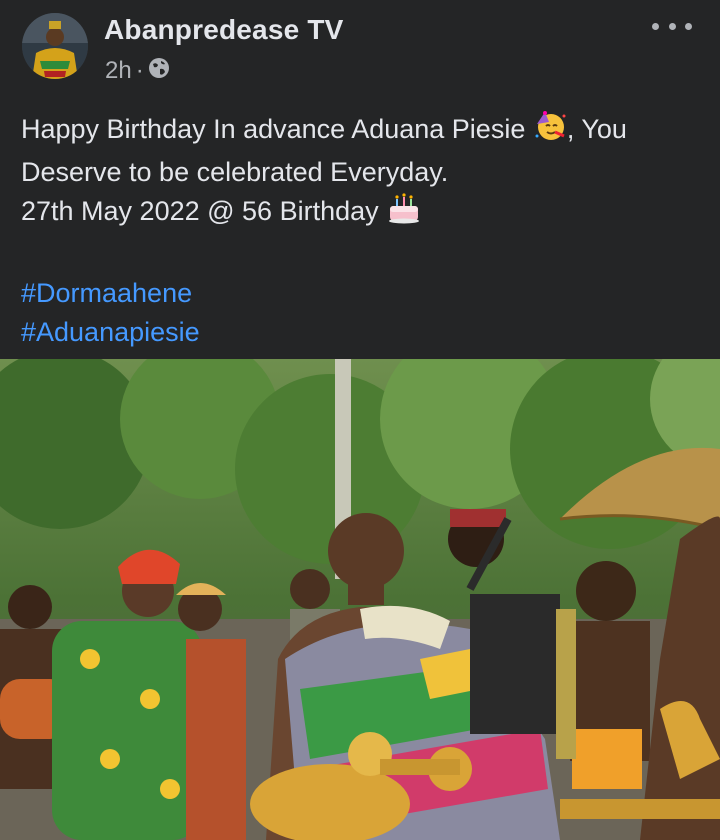 This screenshot has height=840, width=720. I want to click on hashtag-link: #Aduanapiesie, so click(366, 332).